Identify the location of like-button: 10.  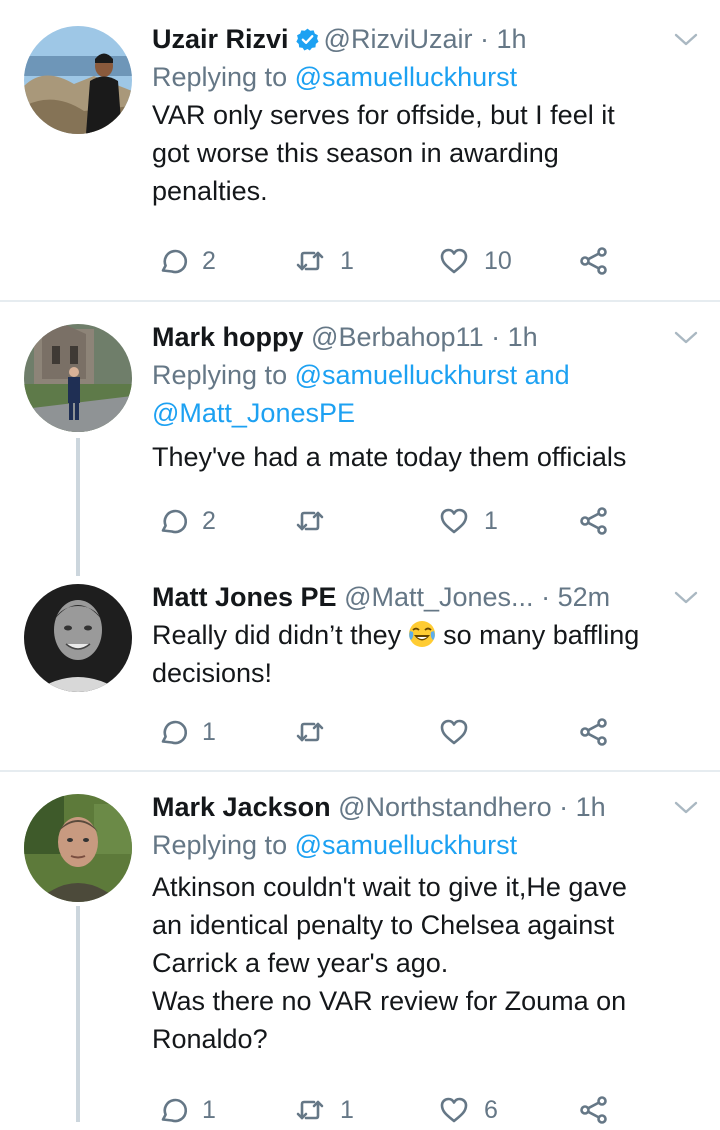
(475, 261).